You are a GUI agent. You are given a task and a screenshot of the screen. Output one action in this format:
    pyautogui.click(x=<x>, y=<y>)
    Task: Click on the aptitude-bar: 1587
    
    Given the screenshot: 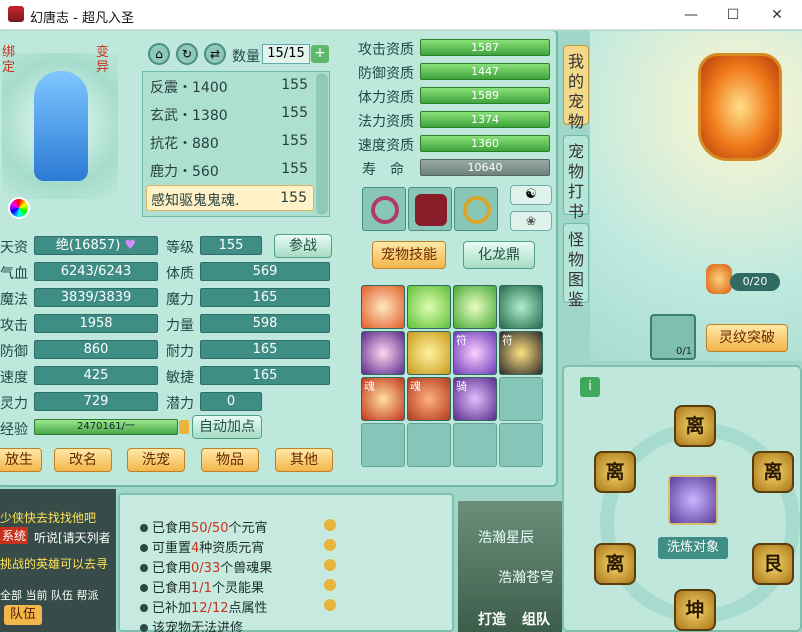 What is the action you would take?
    pyautogui.click(x=485, y=47)
    